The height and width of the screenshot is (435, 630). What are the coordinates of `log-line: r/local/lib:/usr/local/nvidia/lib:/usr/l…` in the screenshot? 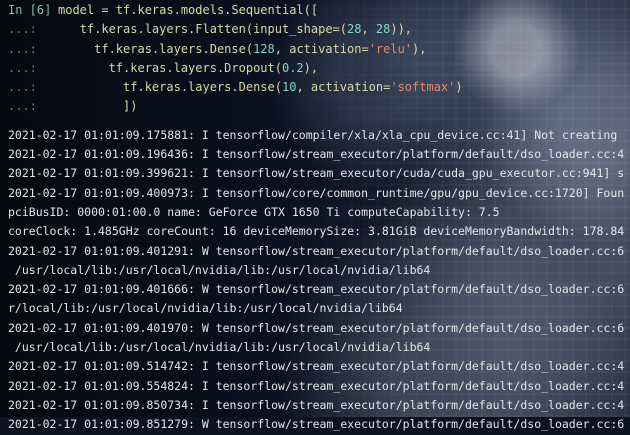 It's located at (205, 308).